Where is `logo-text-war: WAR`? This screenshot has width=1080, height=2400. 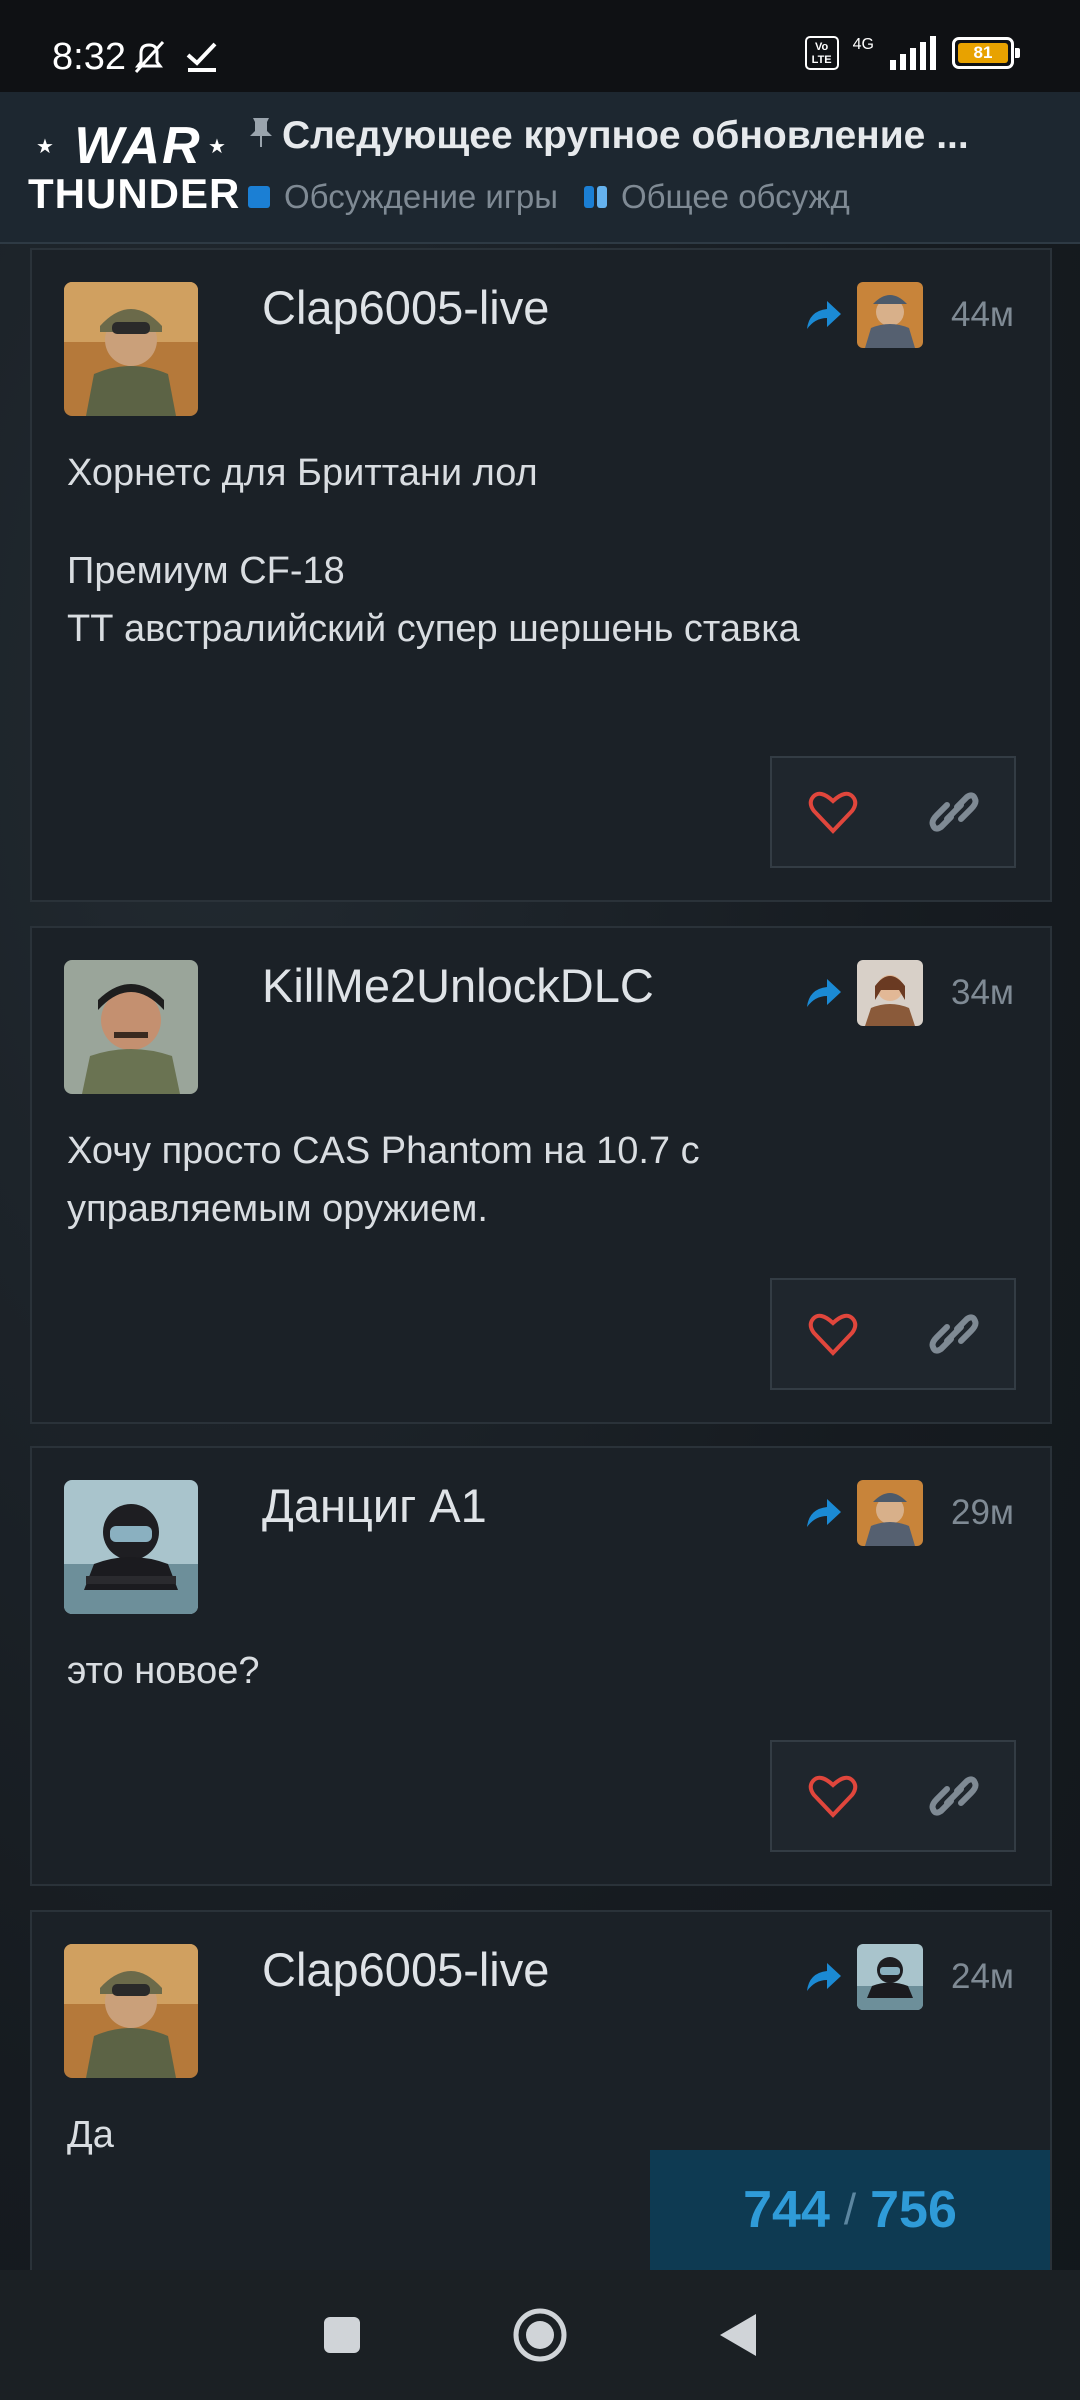
logo-text-war: WAR is located at coordinates (138, 146).